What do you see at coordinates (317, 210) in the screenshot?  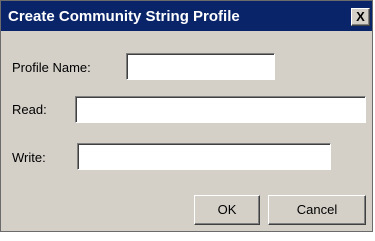 I see `cancel-button: Cancel` at bounding box center [317, 210].